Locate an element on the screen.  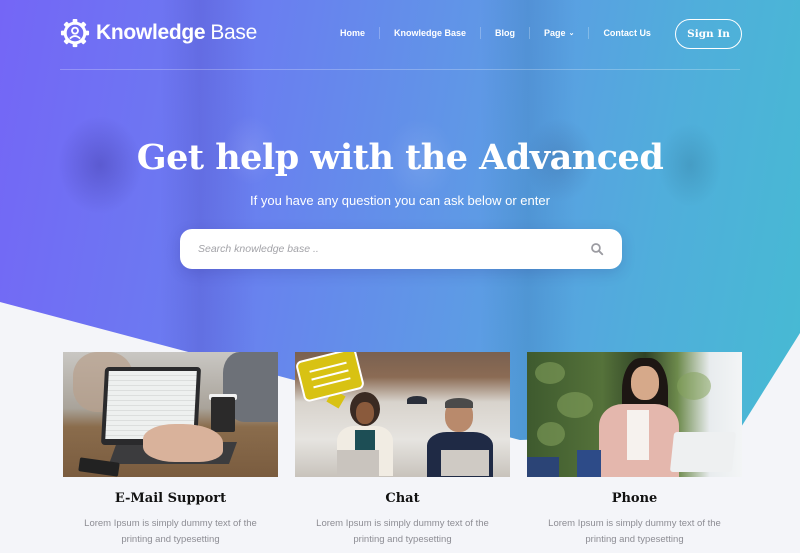
card-title: Phone is located at coordinates (634, 498).